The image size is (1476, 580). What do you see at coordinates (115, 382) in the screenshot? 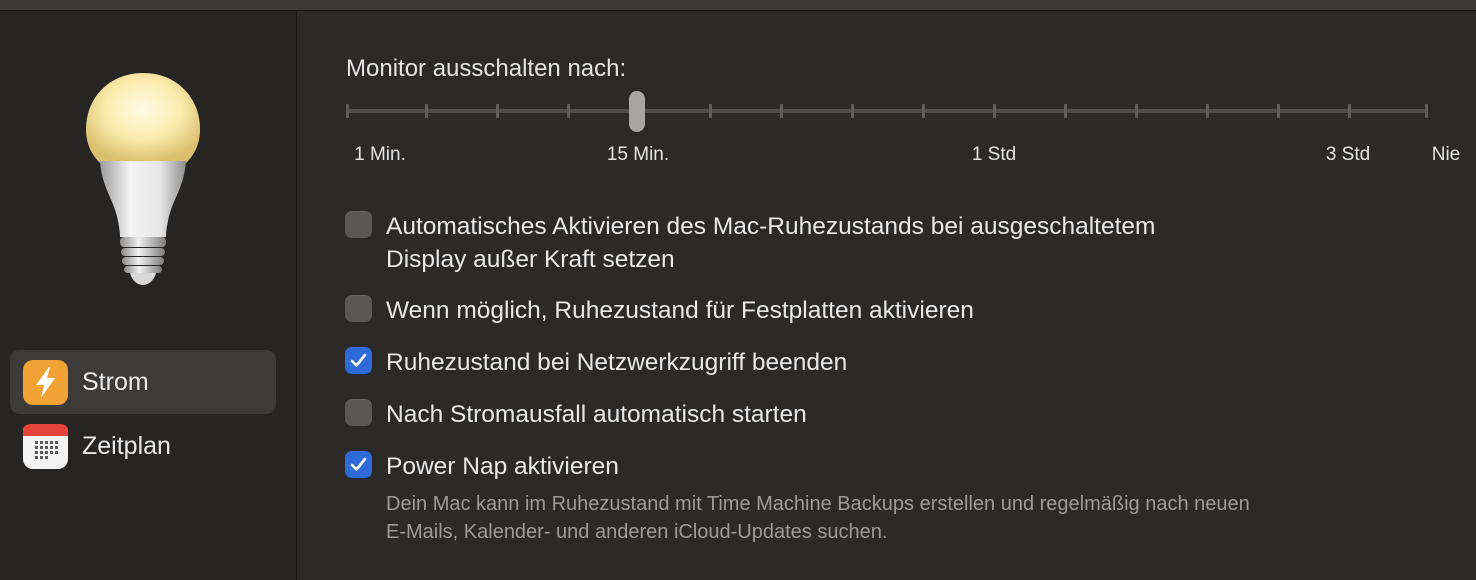
I see `sidebar-item-label: Strom` at bounding box center [115, 382].